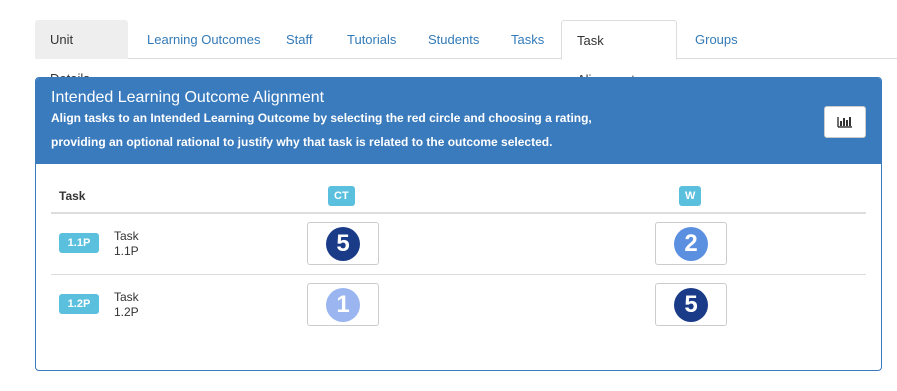  What do you see at coordinates (527, 39) in the screenshot?
I see `tab-tasks: Tasks` at bounding box center [527, 39].